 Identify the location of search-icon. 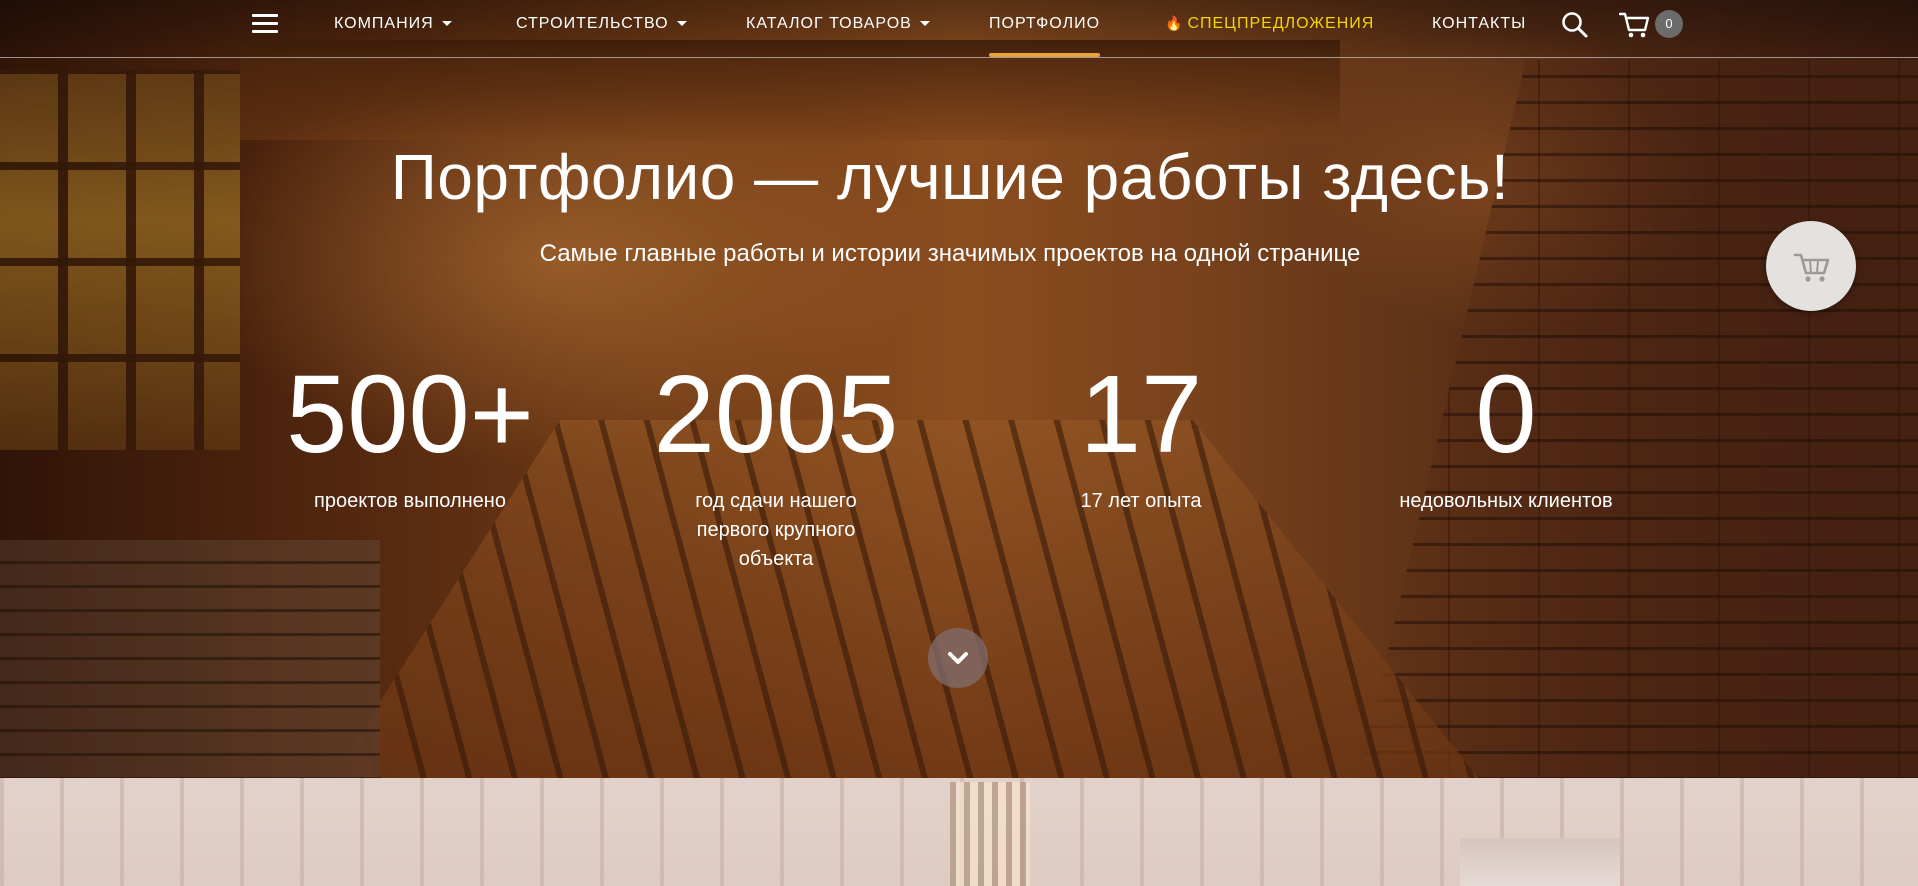
(1575, 25).